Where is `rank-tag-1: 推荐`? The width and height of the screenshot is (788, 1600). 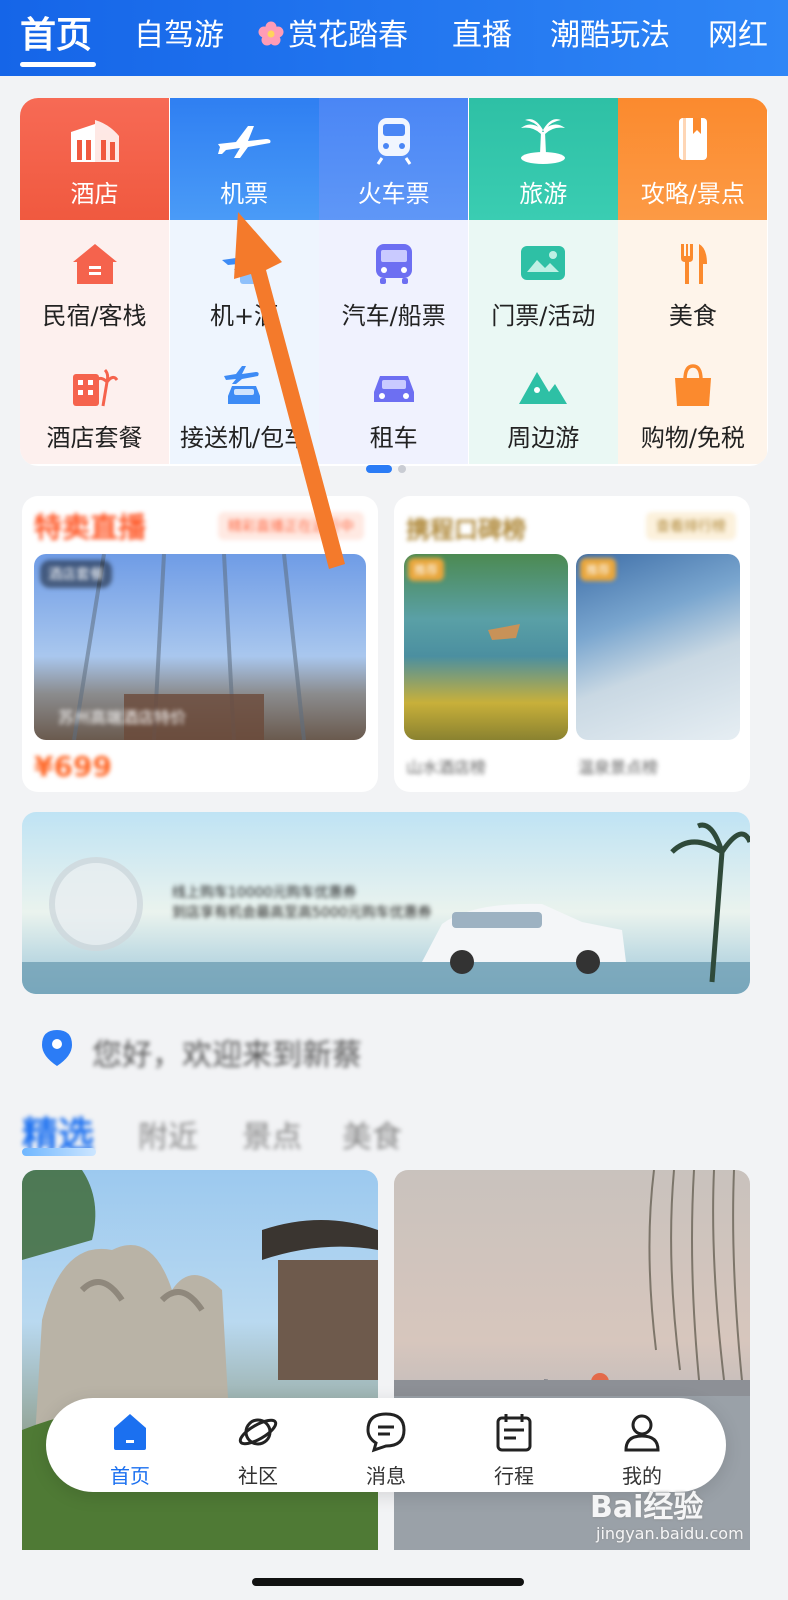 rank-tag-1: 推荐 is located at coordinates (426, 569).